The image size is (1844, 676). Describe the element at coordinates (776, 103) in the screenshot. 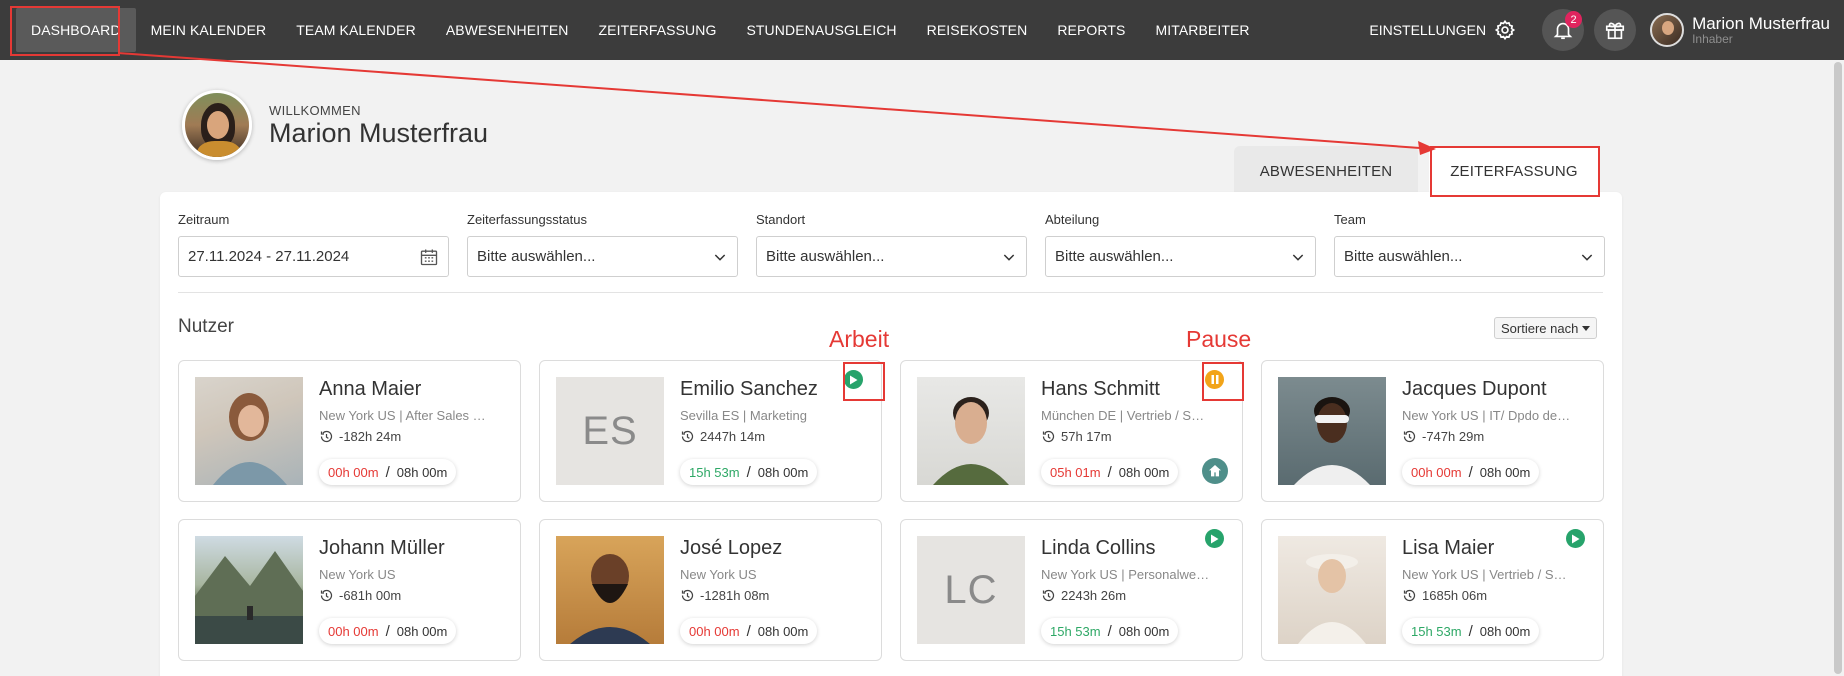

I see `annotation-arrow` at that location.